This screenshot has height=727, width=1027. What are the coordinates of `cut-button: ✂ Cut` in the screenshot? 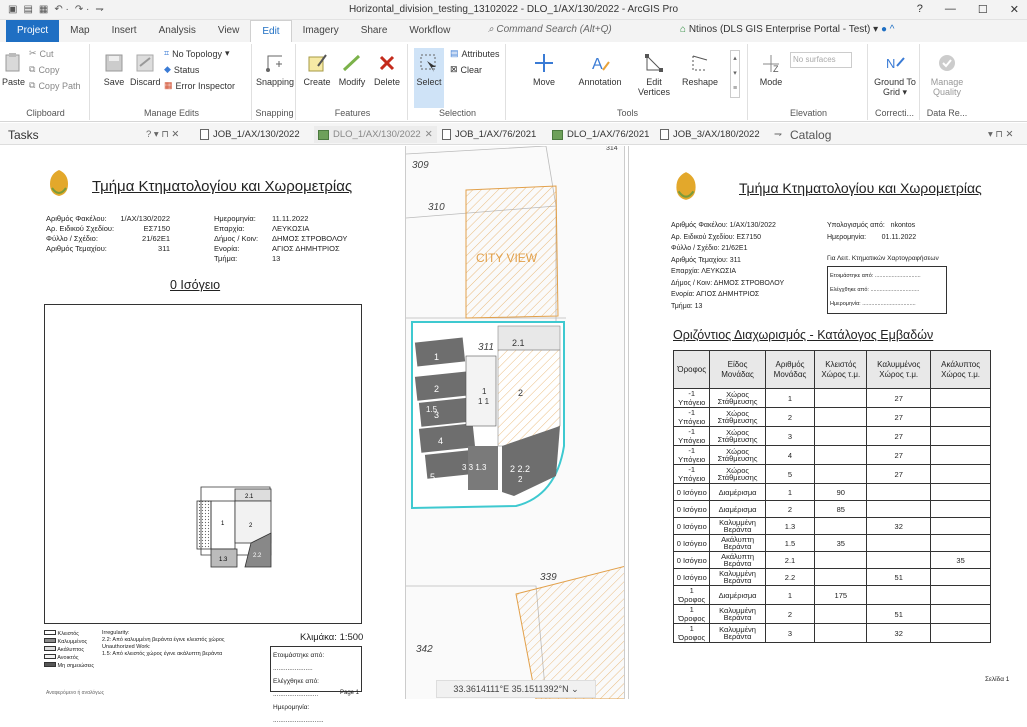 It's located at (41, 53).